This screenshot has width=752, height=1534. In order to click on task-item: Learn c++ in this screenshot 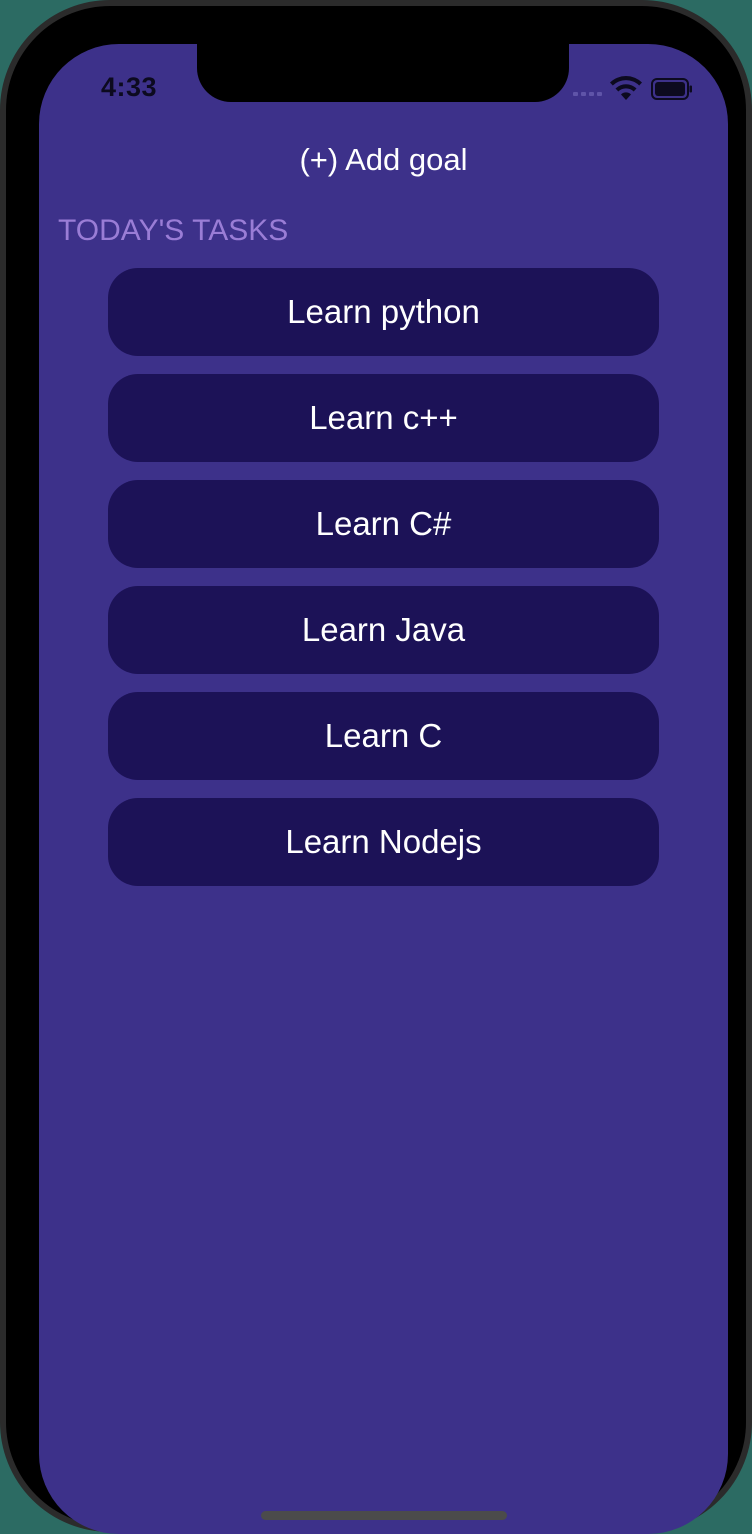, I will do `click(383, 418)`.